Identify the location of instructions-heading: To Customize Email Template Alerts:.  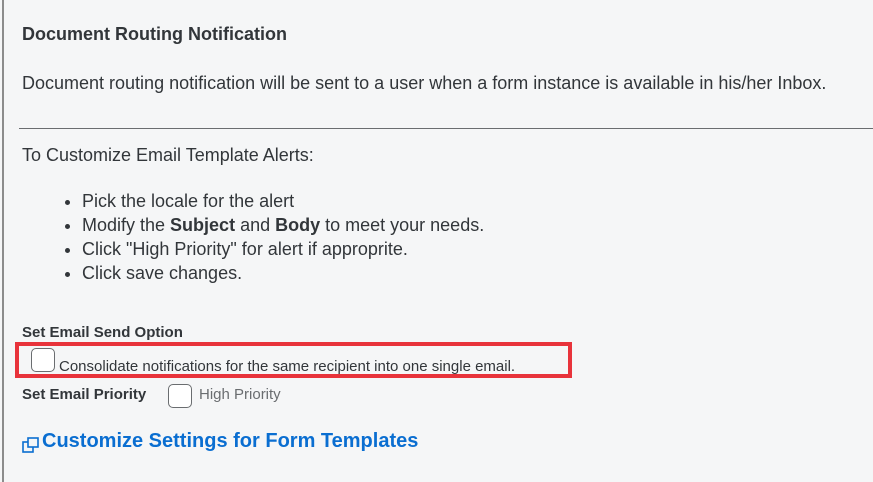
(168, 155).